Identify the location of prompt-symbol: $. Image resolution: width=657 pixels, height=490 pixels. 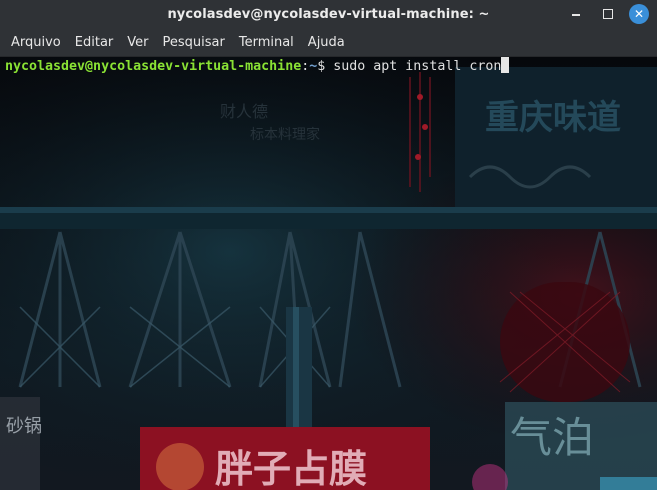
(325, 66).